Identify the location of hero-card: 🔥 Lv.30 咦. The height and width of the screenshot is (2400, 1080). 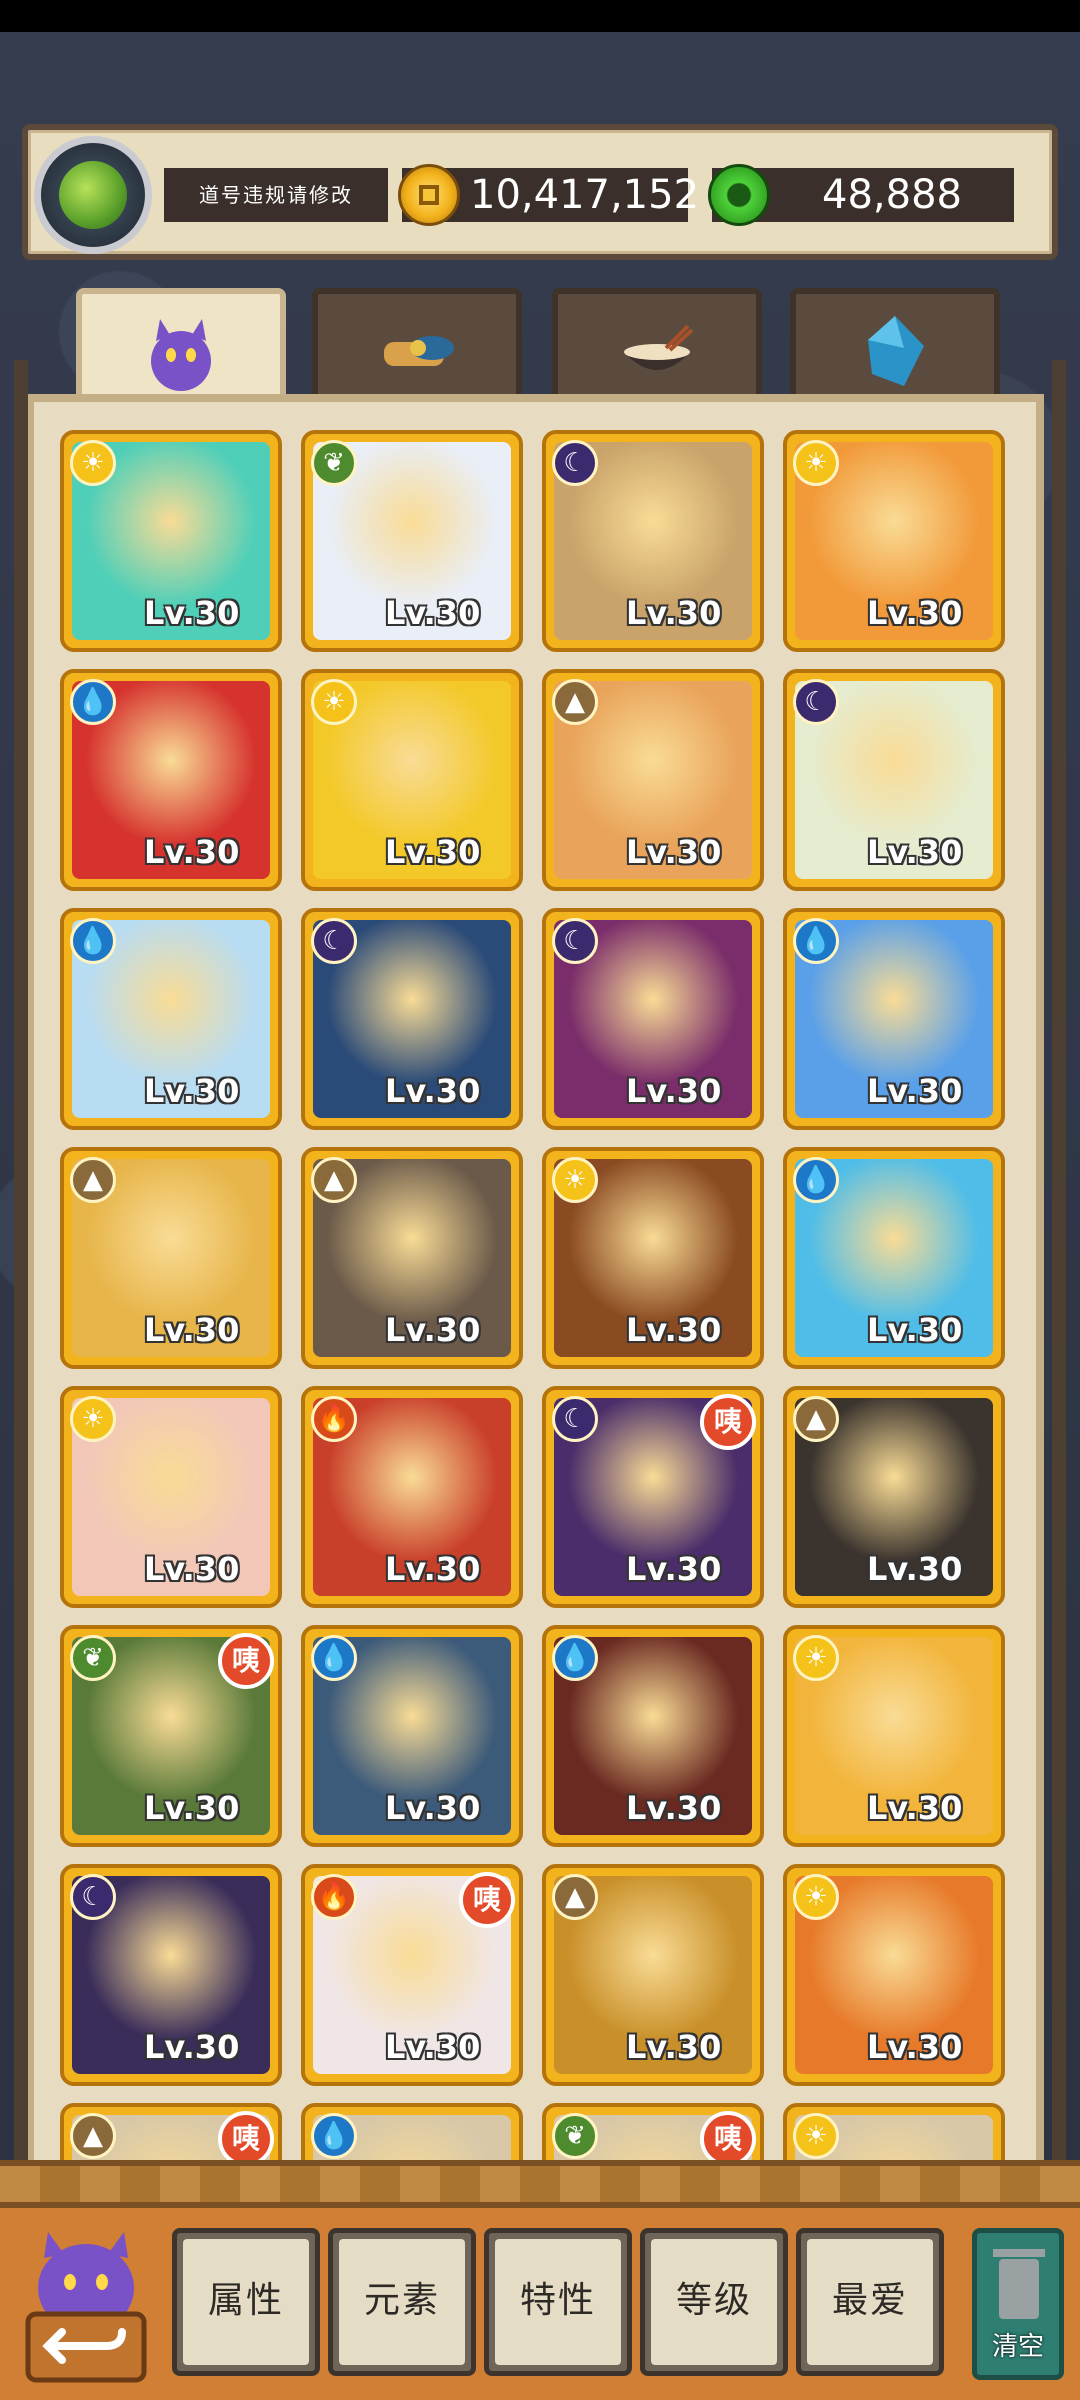
(412, 1975).